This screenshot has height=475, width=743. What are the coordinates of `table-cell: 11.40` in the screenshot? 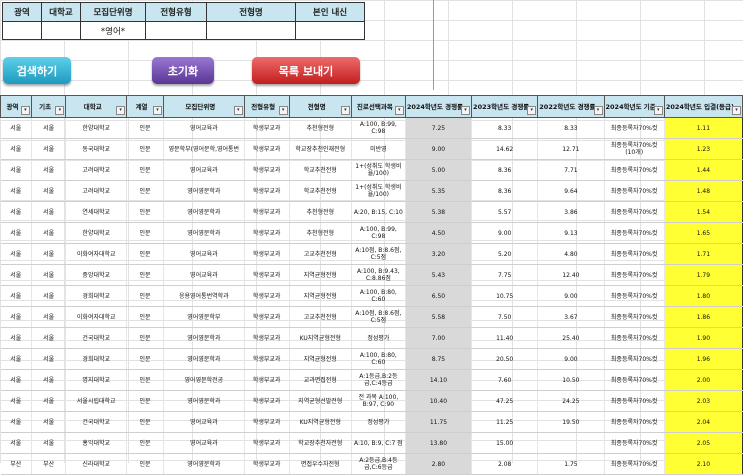 It's located at (505, 338).